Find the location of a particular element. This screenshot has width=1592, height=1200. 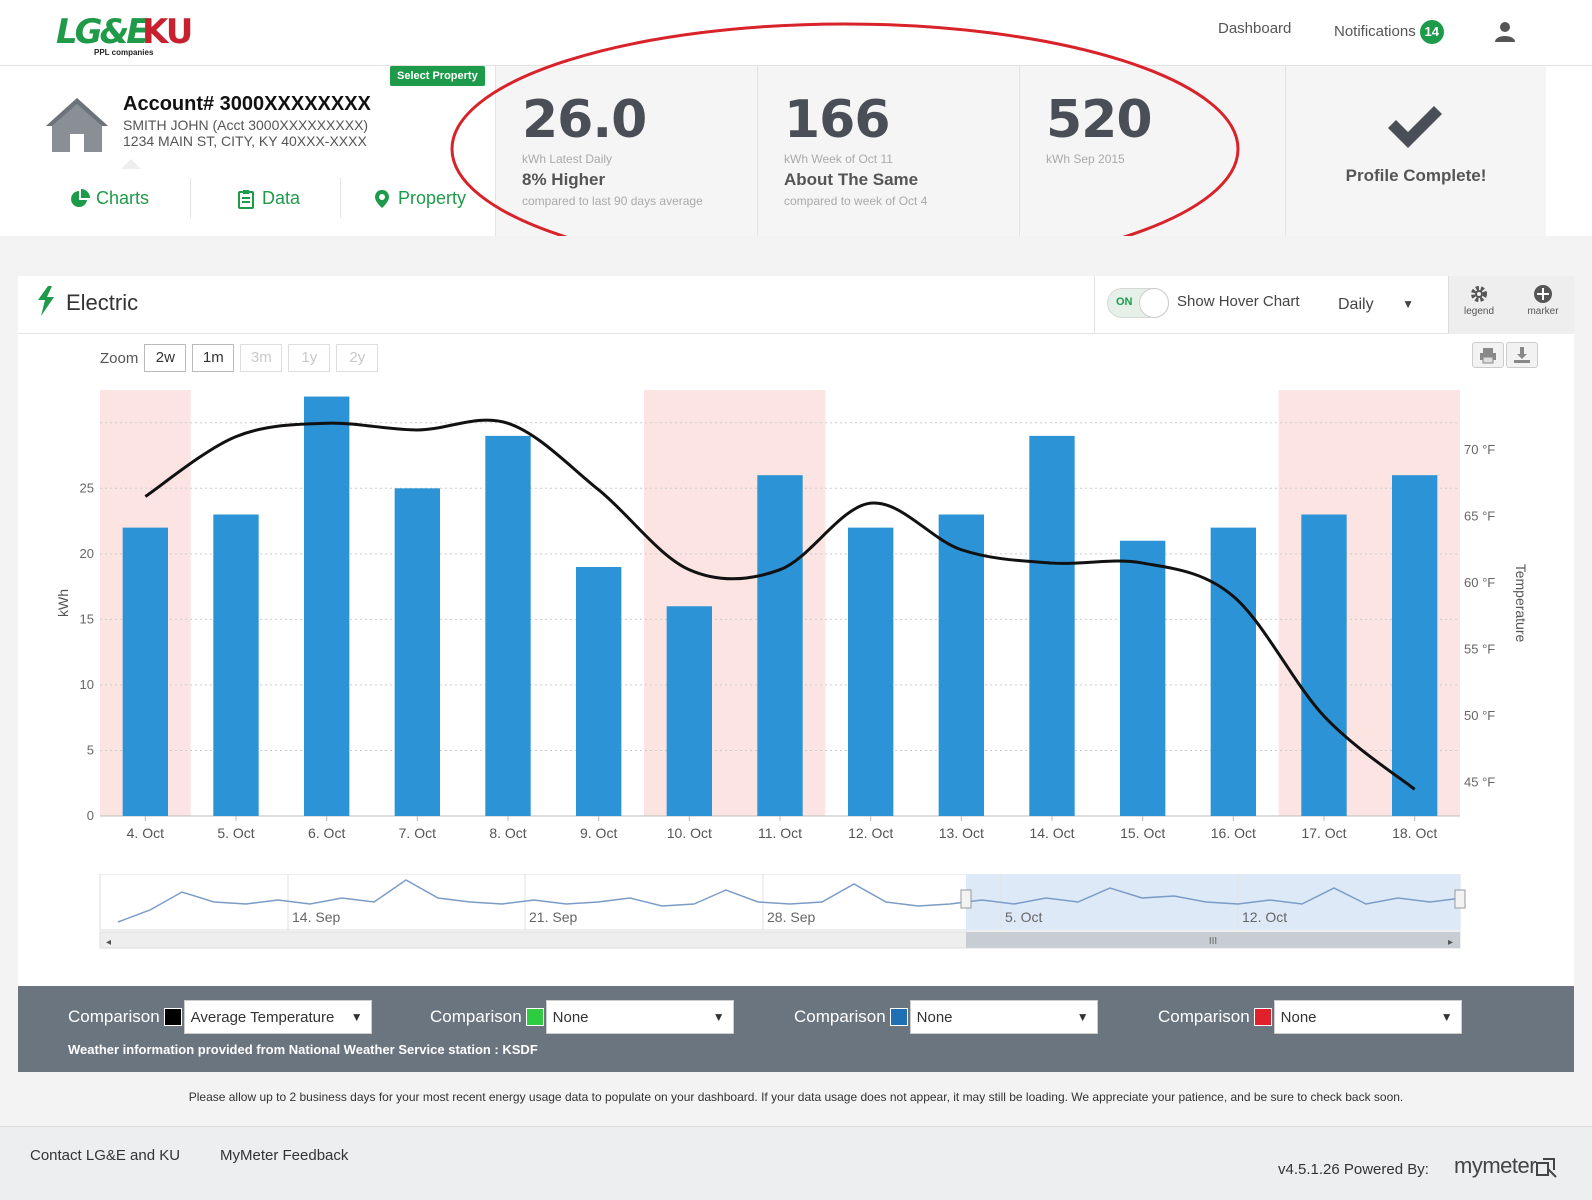

map-pin-icon is located at coordinates (382, 198).